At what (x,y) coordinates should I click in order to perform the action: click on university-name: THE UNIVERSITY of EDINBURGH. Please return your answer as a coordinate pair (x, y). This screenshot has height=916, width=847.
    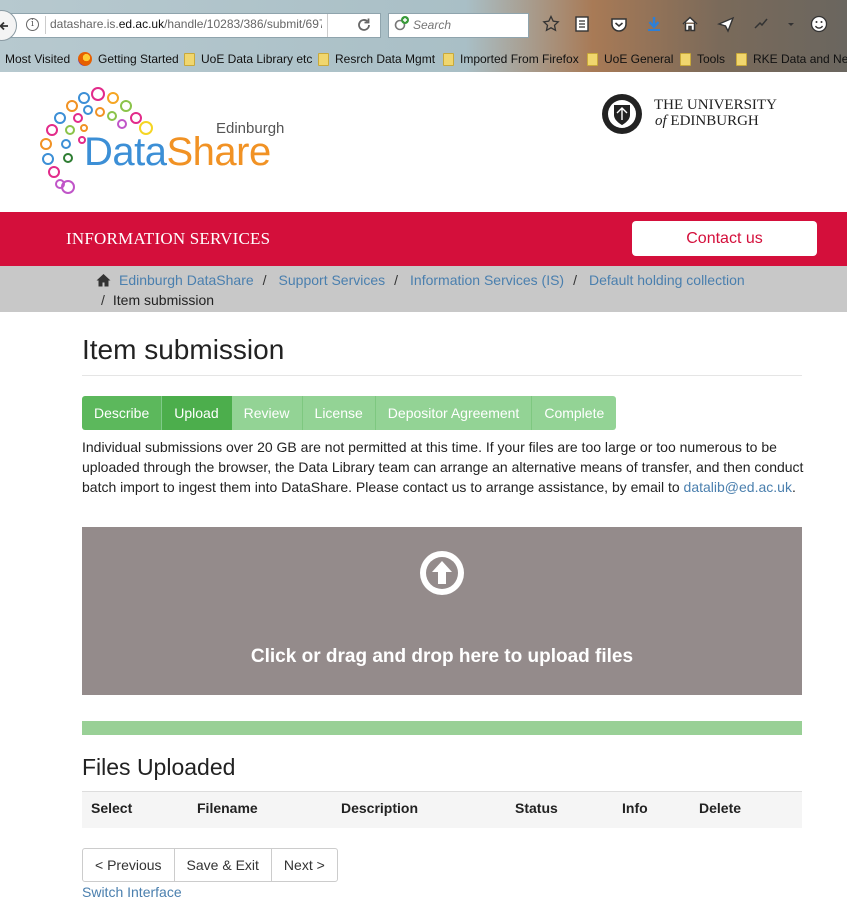
    Looking at the image, I should click on (715, 113).